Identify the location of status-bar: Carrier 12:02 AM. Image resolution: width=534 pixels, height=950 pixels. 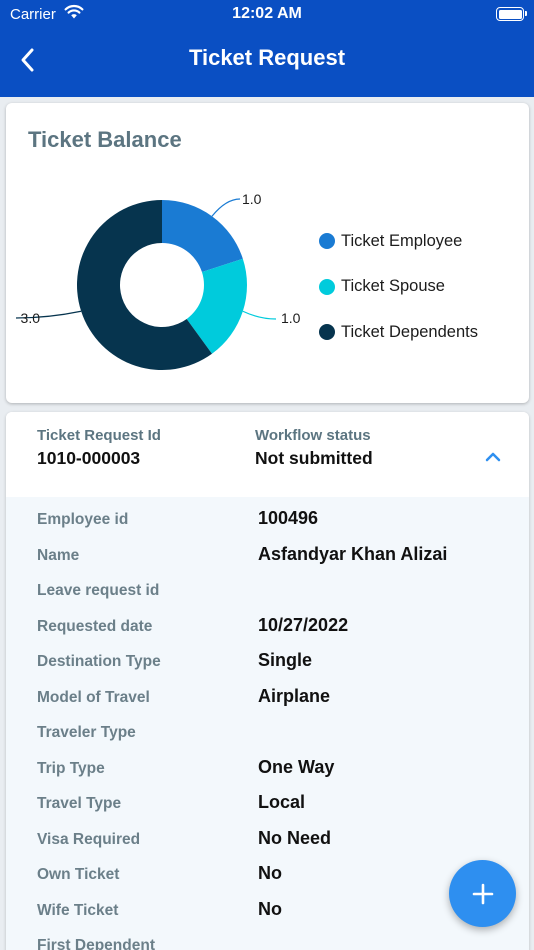
(267, 14).